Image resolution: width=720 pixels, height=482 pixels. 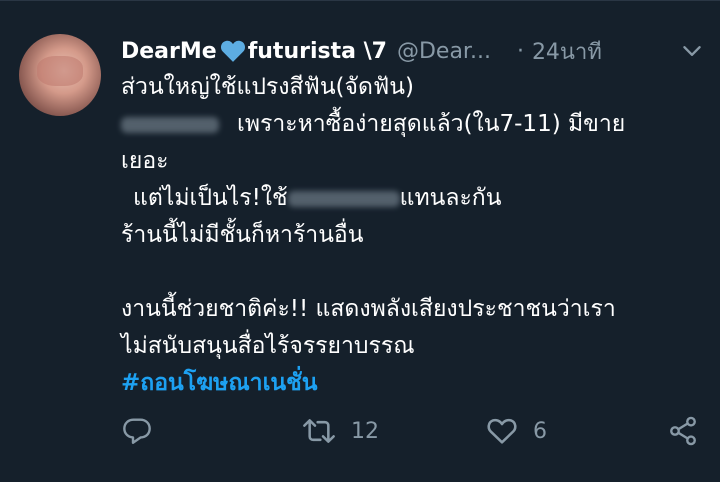 I want to click on reply-icon, so click(x=137, y=431).